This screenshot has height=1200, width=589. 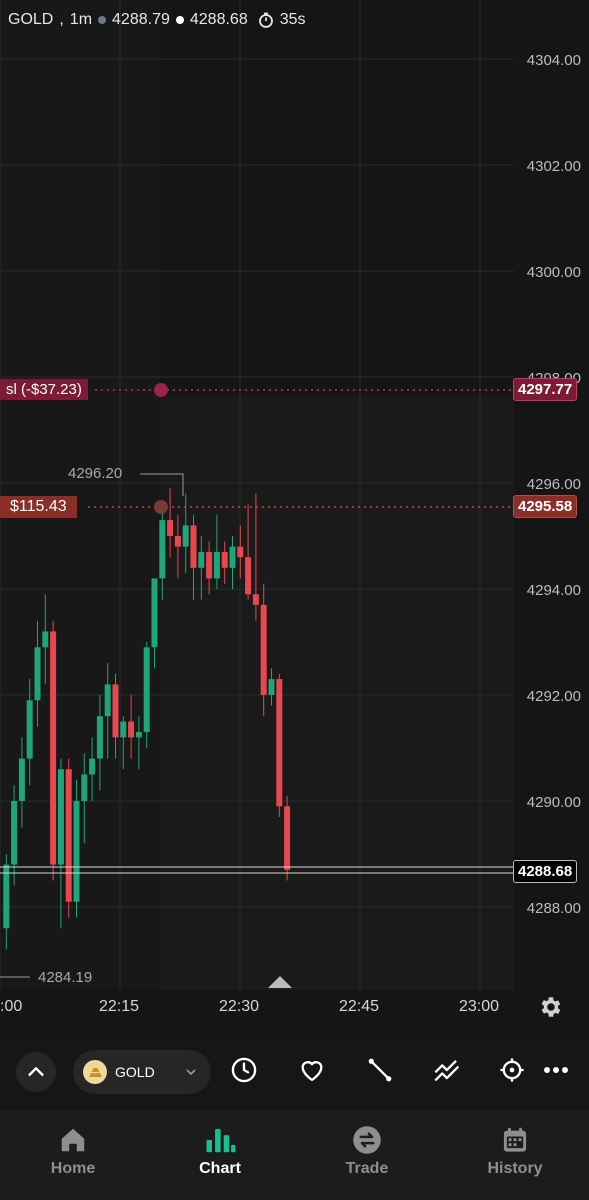 I want to click on chart-toolbar: GOLD, so click(x=294, y=1073).